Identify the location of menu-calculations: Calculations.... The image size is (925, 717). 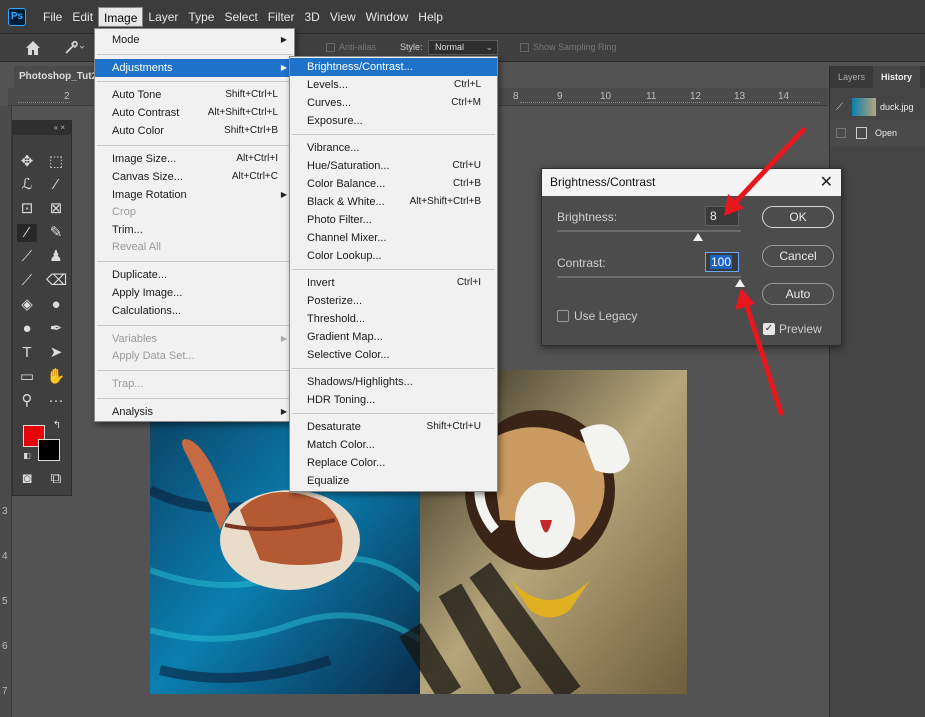
(194, 311).